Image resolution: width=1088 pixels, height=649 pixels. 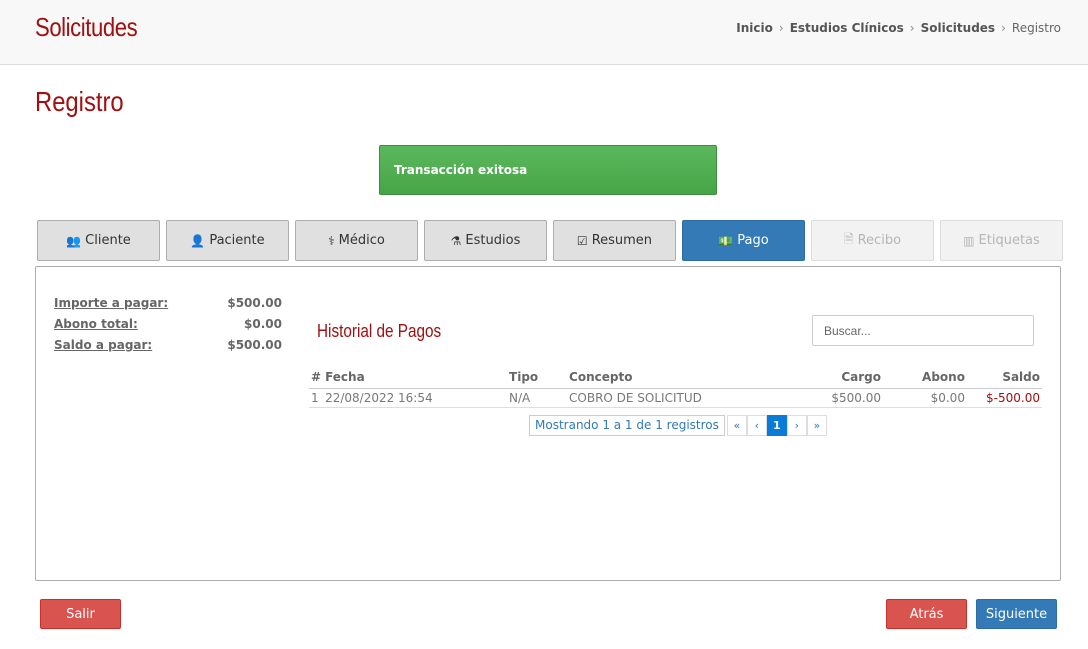 I want to click on tab-label: Médico, so click(x=361, y=240).